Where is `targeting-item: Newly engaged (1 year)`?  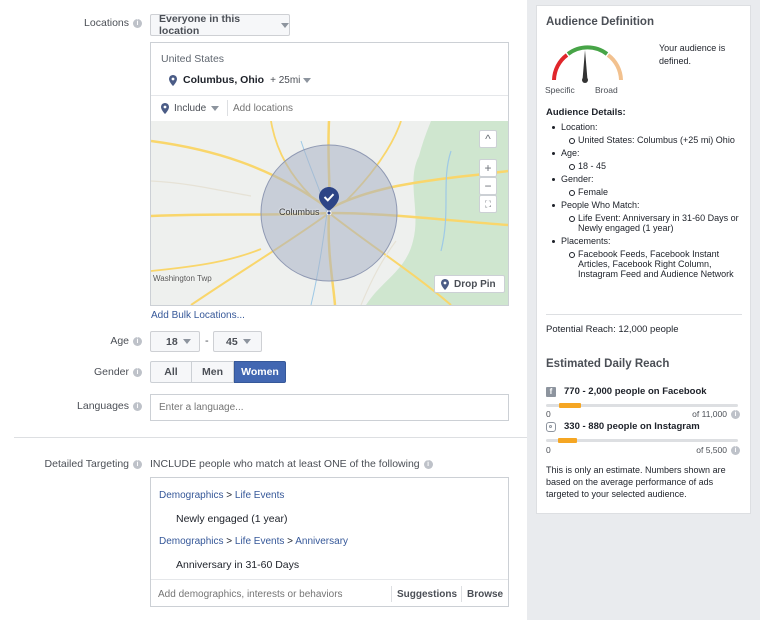 targeting-item: Newly engaged (1 year) is located at coordinates (231, 519).